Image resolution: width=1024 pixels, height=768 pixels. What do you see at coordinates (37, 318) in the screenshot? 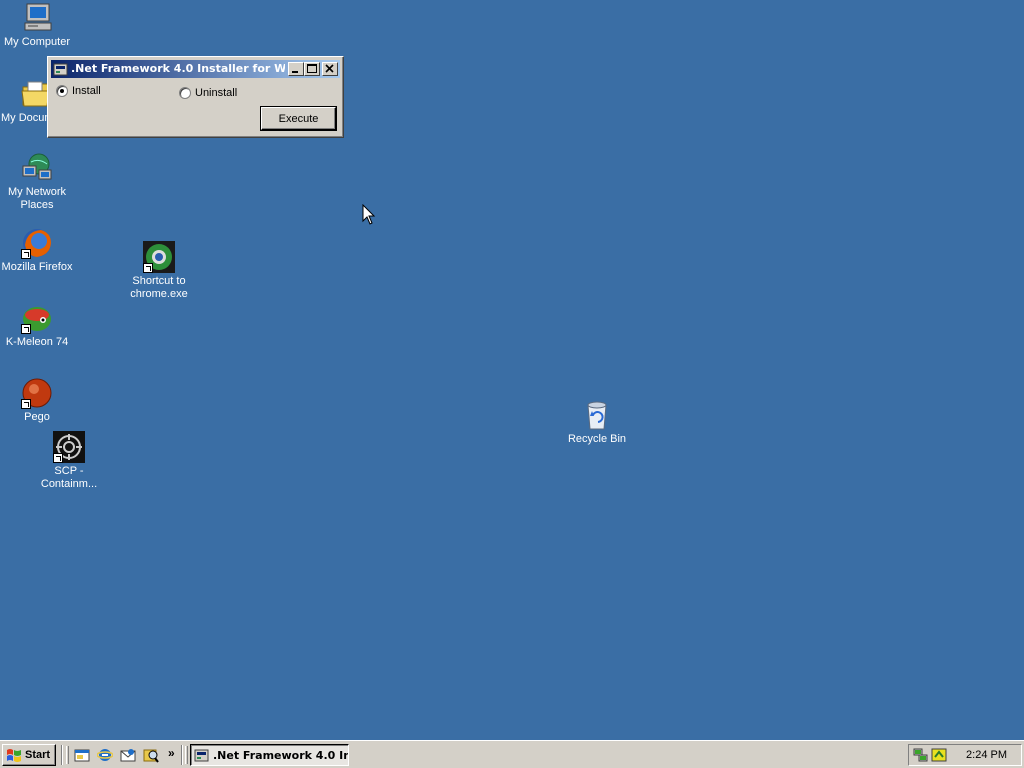
I see `kmeleon-icon` at bounding box center [37, 318].